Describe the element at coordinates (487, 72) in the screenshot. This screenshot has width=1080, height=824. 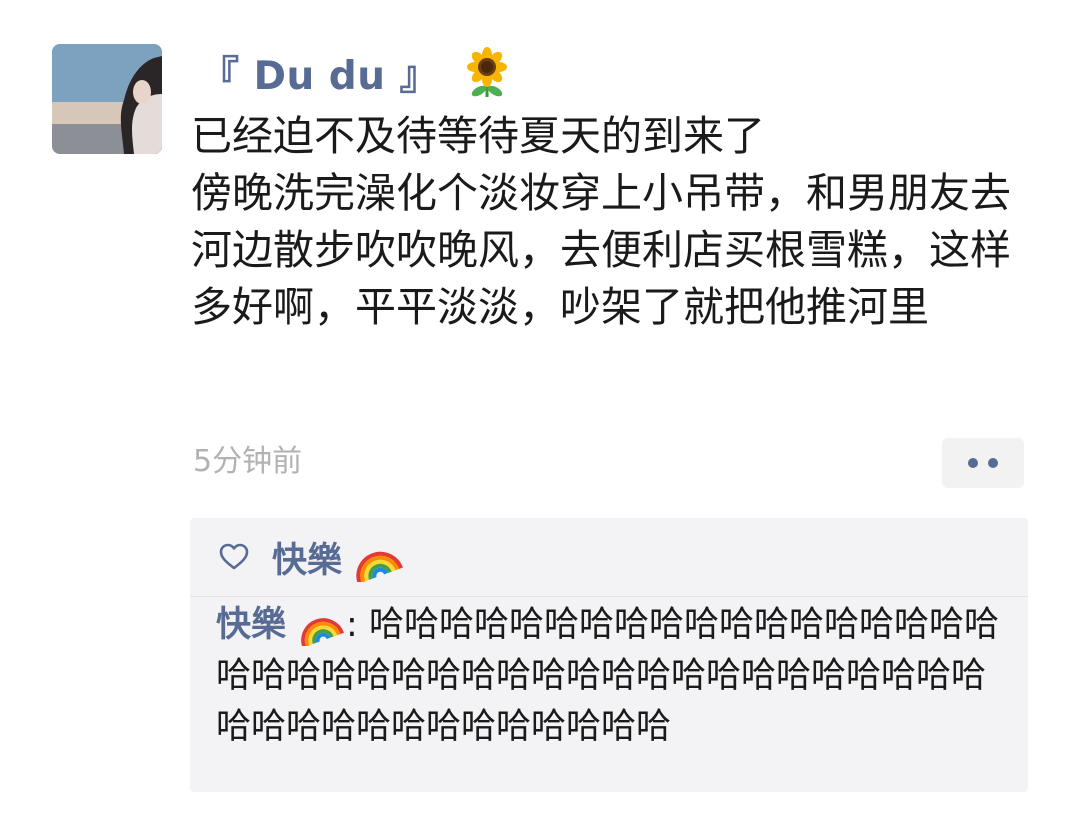
I see `sunflower-icon` at that location.